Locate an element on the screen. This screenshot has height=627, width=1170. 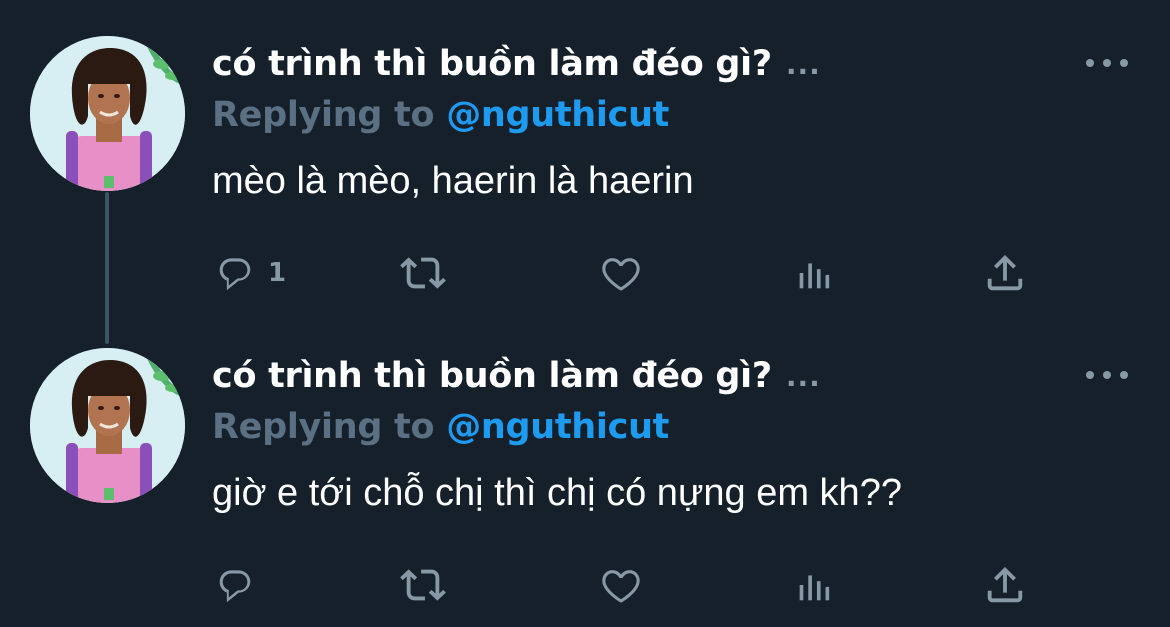
tweet-action-bar: 1 is located at coordinates (627, 273).